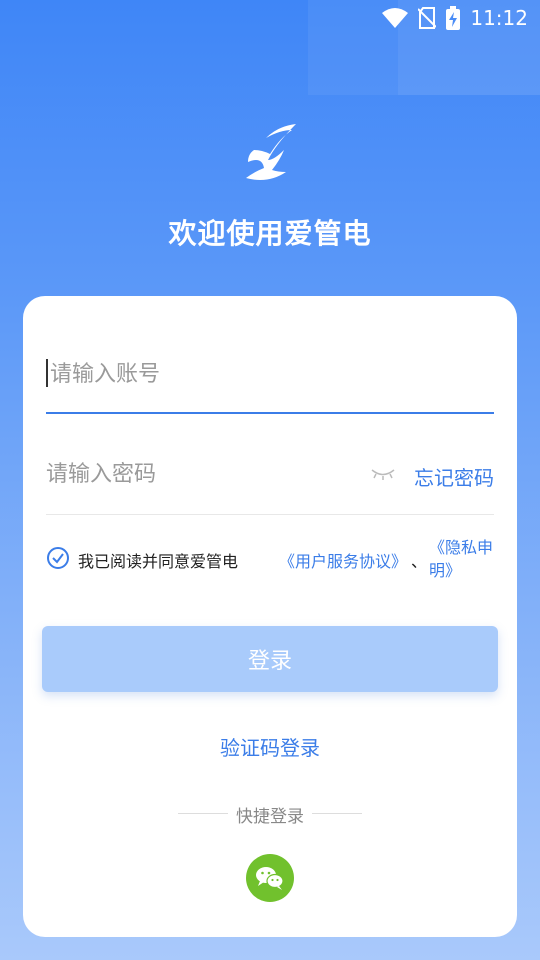 The image size is (540, 960). Describe the element at coordinates (158, 561) in the screenshot. I see `agreement-text: 我已阅读并同意爱管电` at that location.